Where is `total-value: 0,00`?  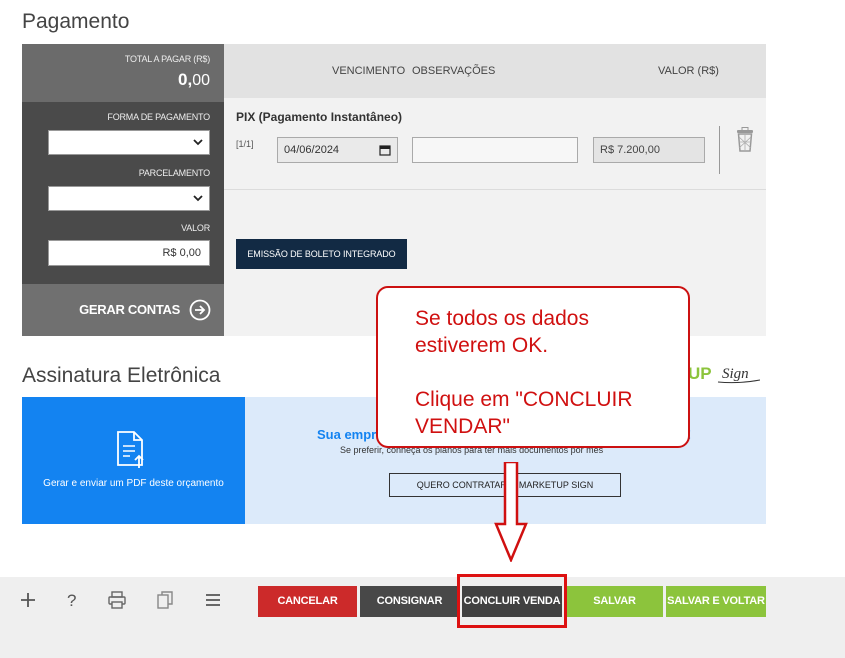 total-value: 0,00 is located at coordinates (194, 80).